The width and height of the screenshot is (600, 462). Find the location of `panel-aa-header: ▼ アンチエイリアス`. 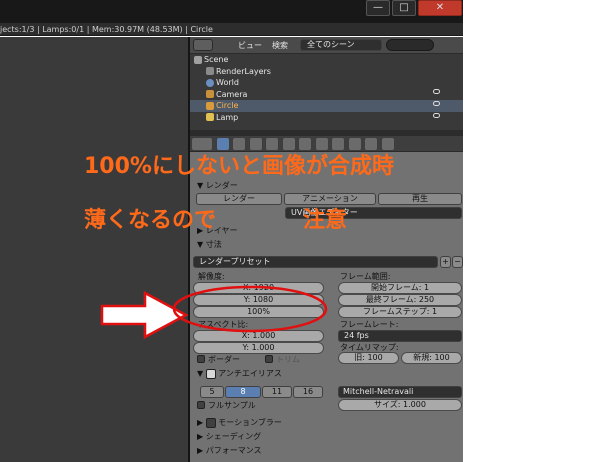

panel-aa-header: ▼ アンチエイリアス is located at coordinates (326, 374).